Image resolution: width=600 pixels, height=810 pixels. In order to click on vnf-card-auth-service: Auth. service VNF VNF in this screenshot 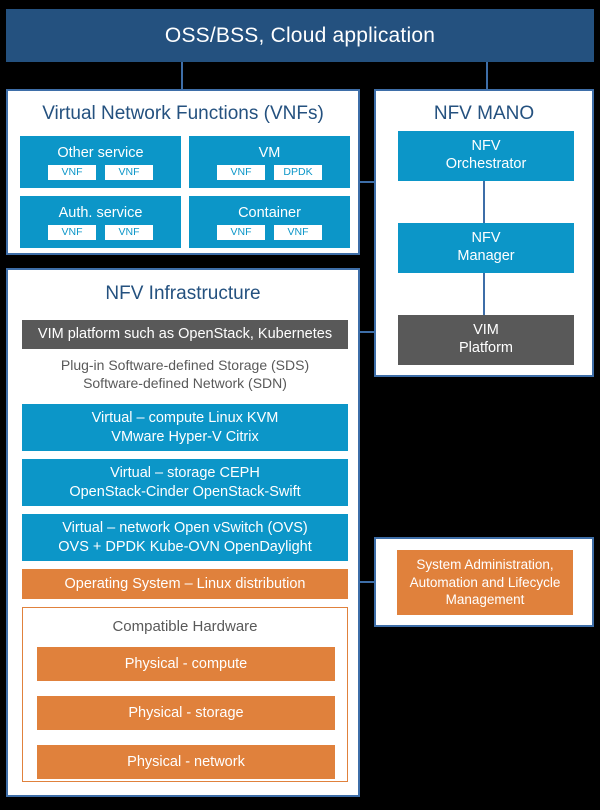, I will do `click(100, 222)`.